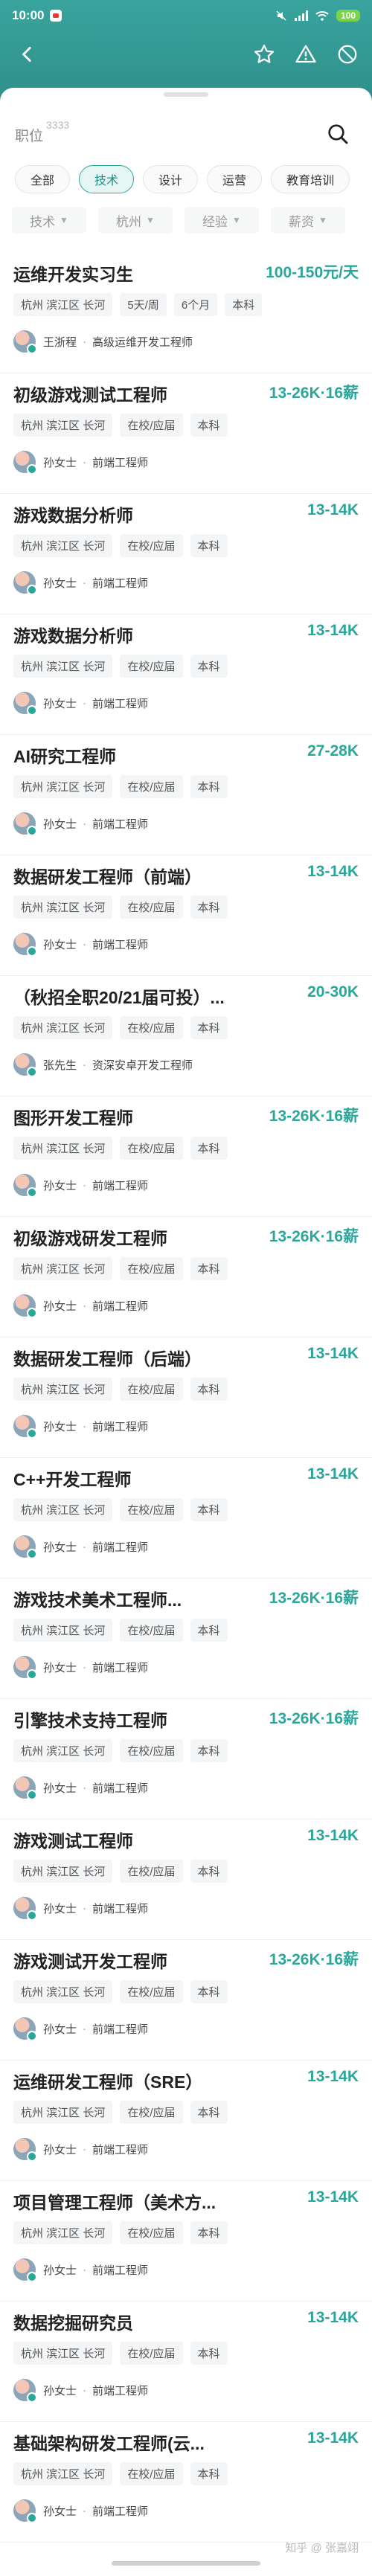 This screenshot has height=2576, width=372. I want to click on search-label: 职位, so click(29, 135).